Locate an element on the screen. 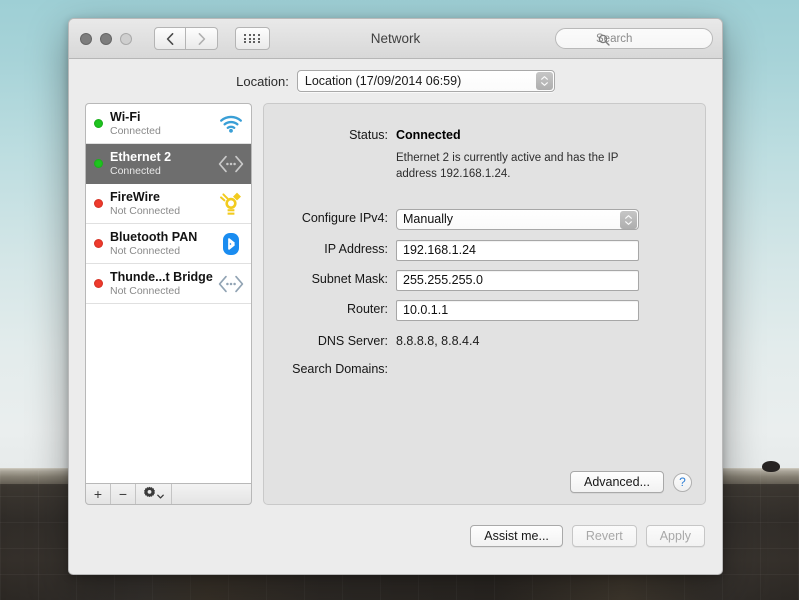 The image size is (799, 600). location-popup-button: Location (17/09/2014 06:59) is located at coordinates (425, 81).